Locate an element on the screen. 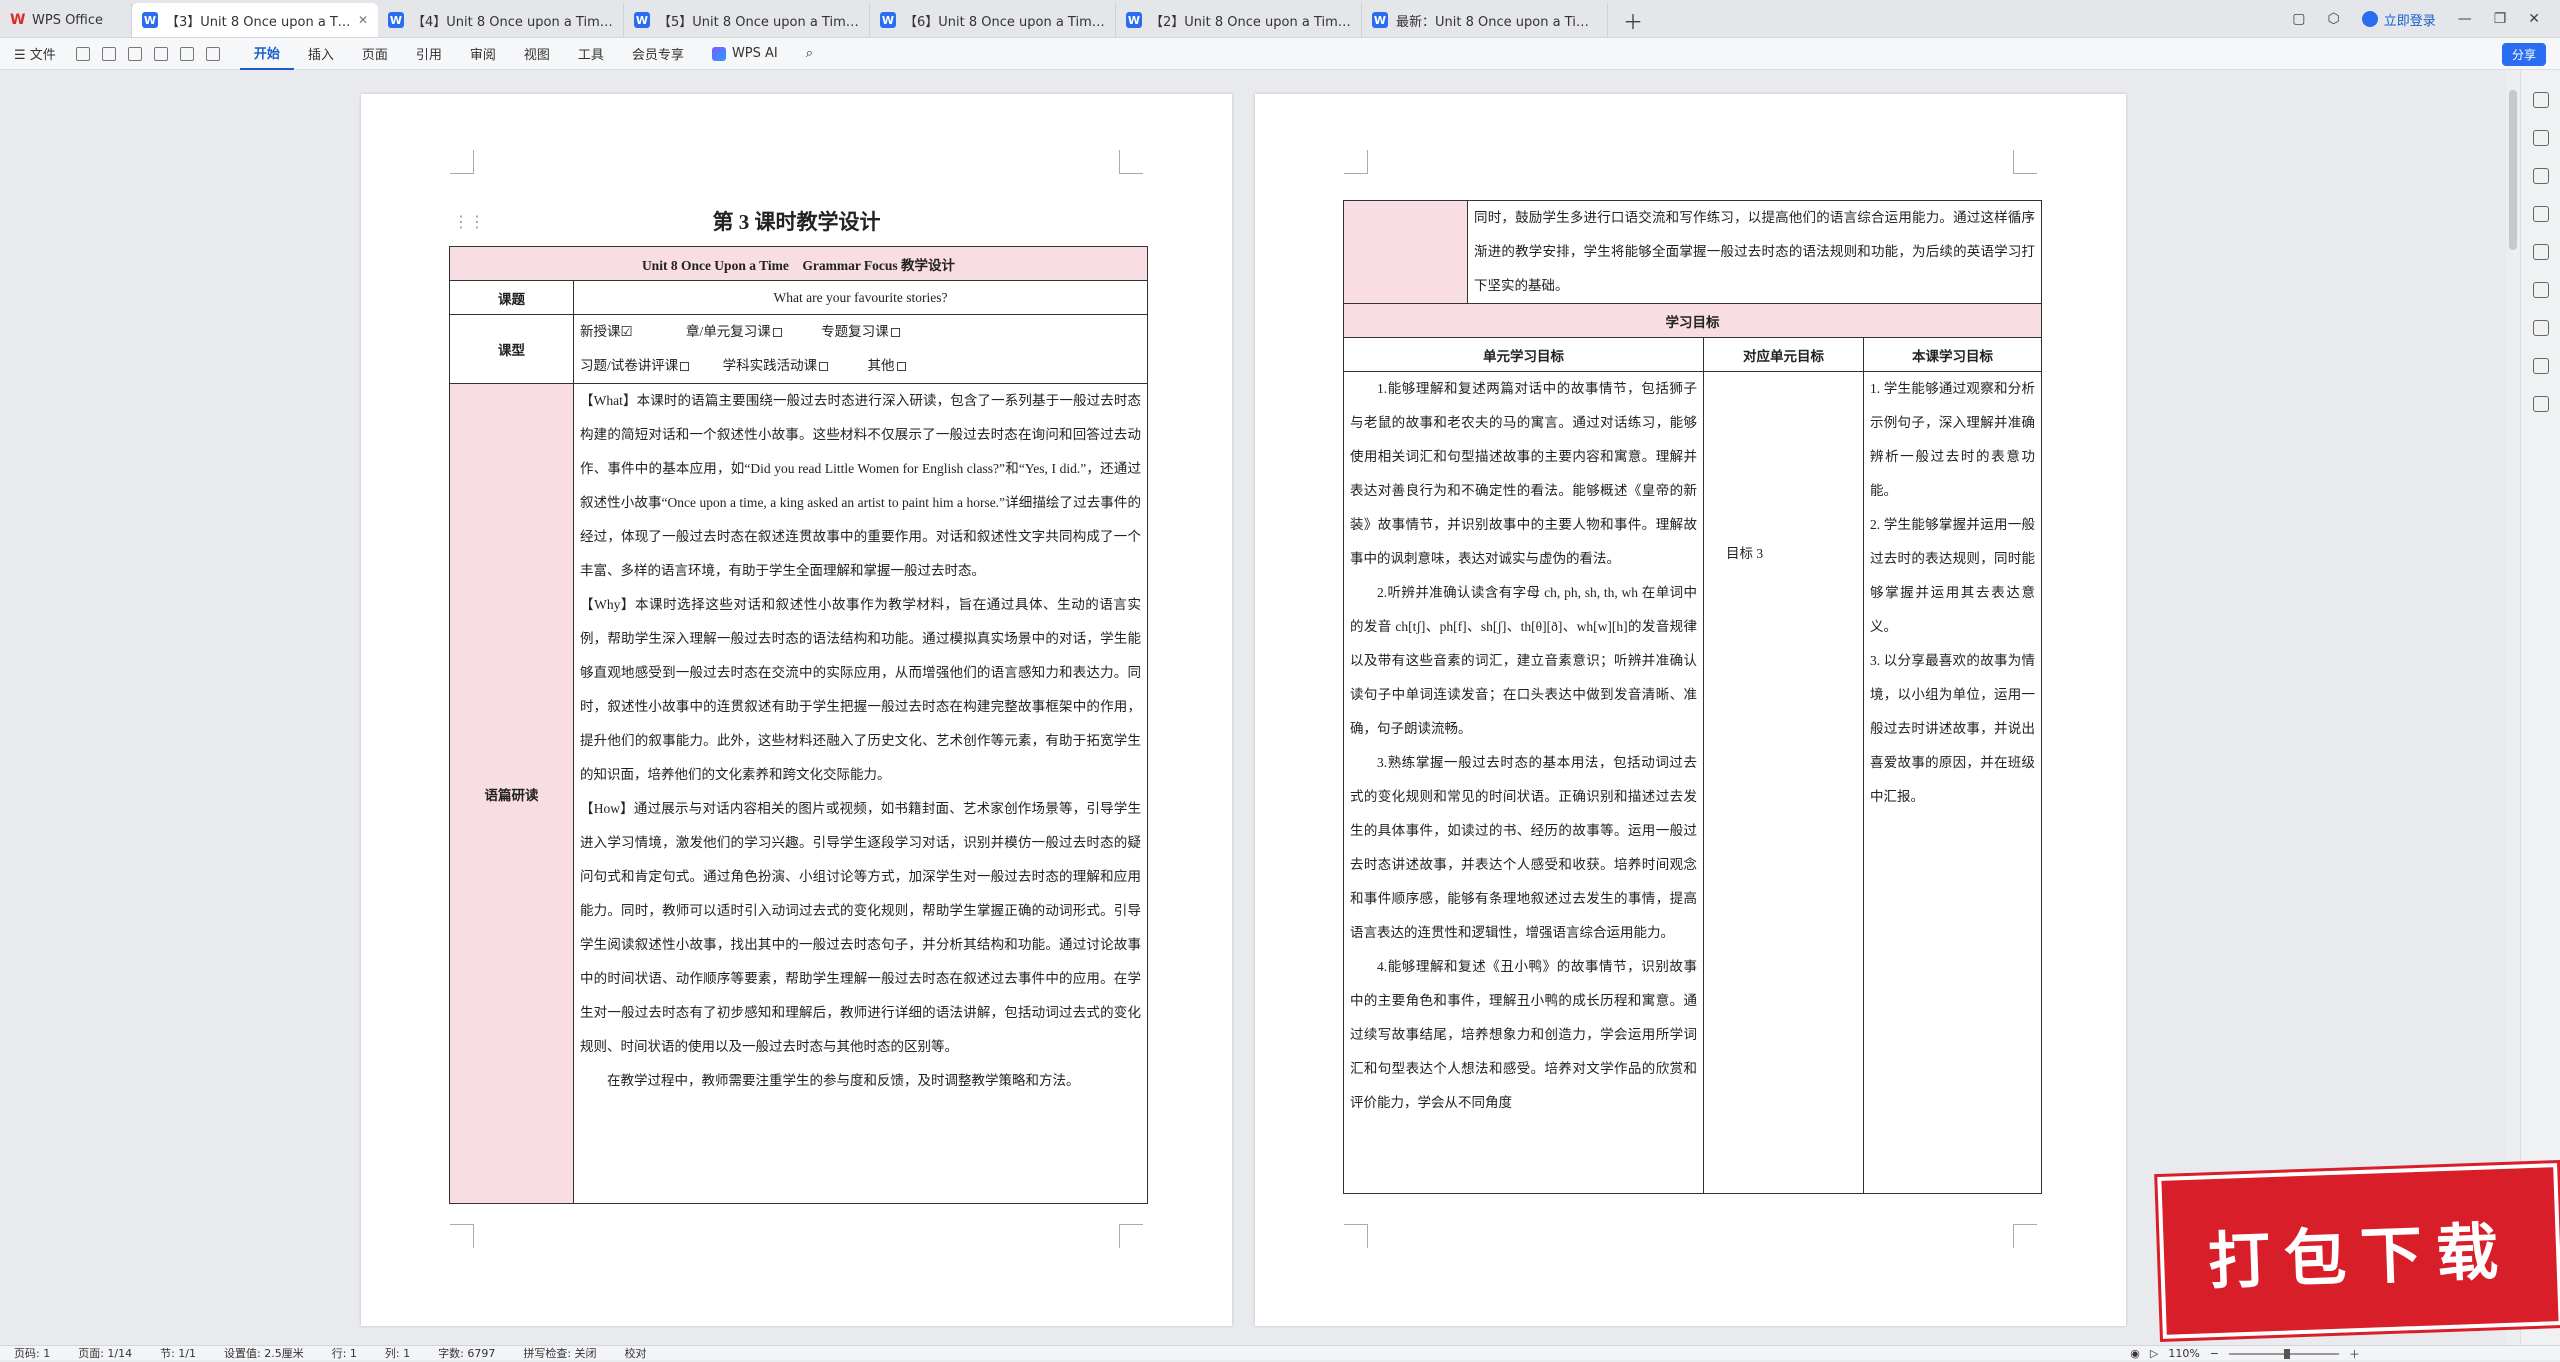 The image size is (2560, 1362). export-pdf-icon is located at coordinates (186, 53).